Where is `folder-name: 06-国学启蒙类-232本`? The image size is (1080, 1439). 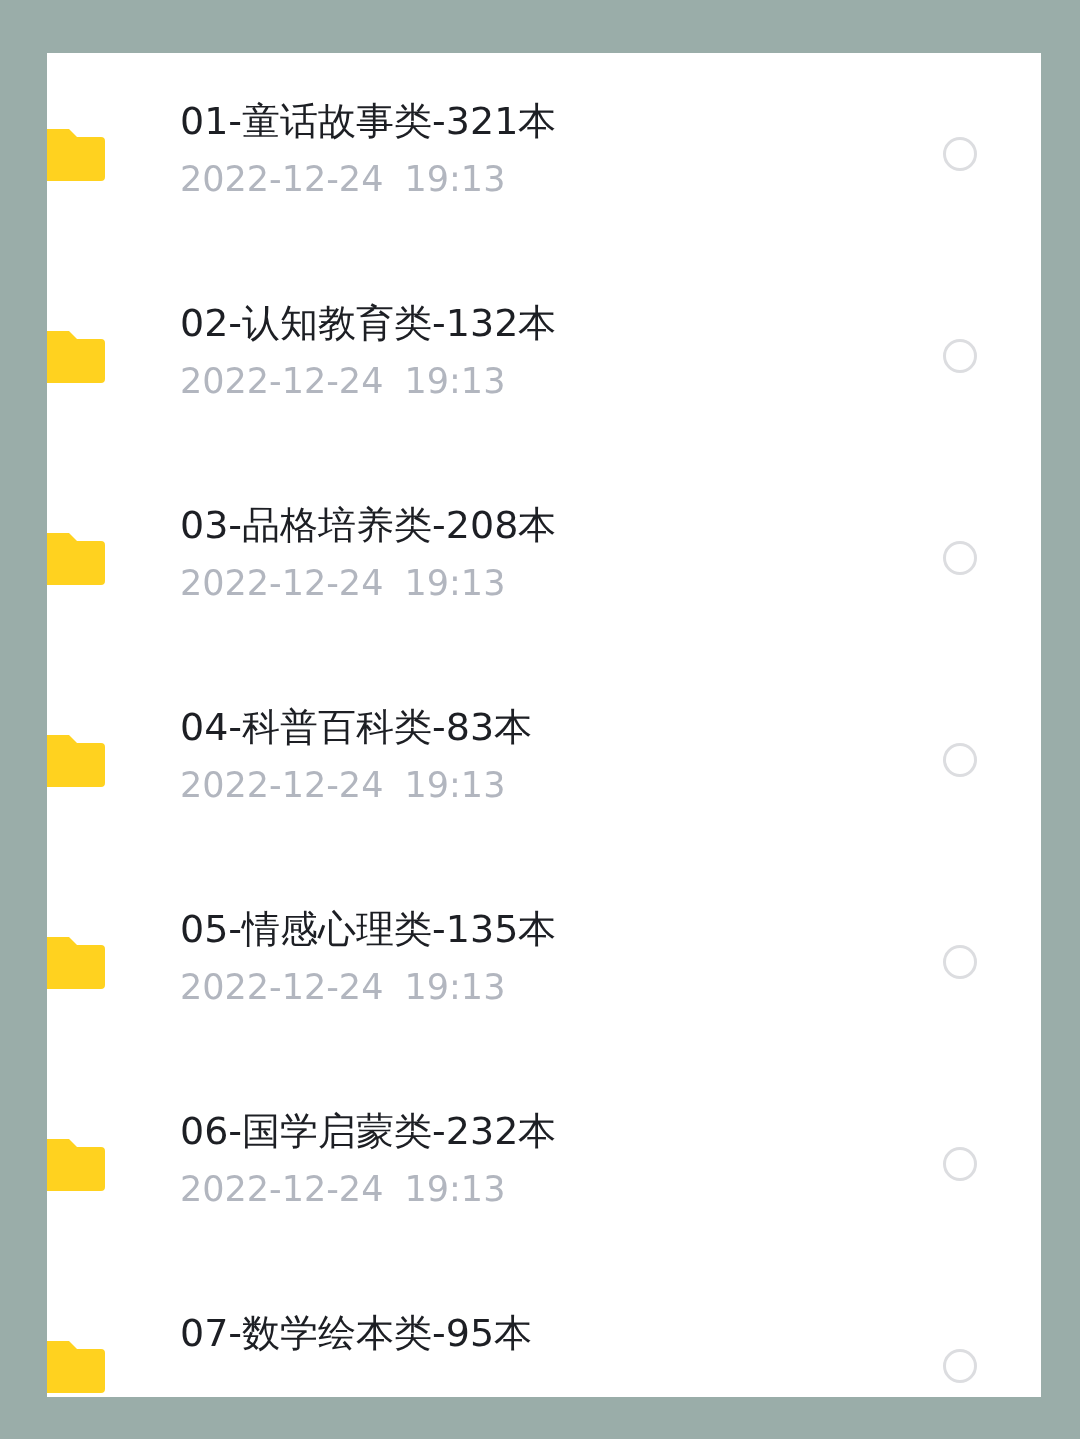
folder-name: 06-国学启蒙类-232本 is located at coordinates (369, 1131).